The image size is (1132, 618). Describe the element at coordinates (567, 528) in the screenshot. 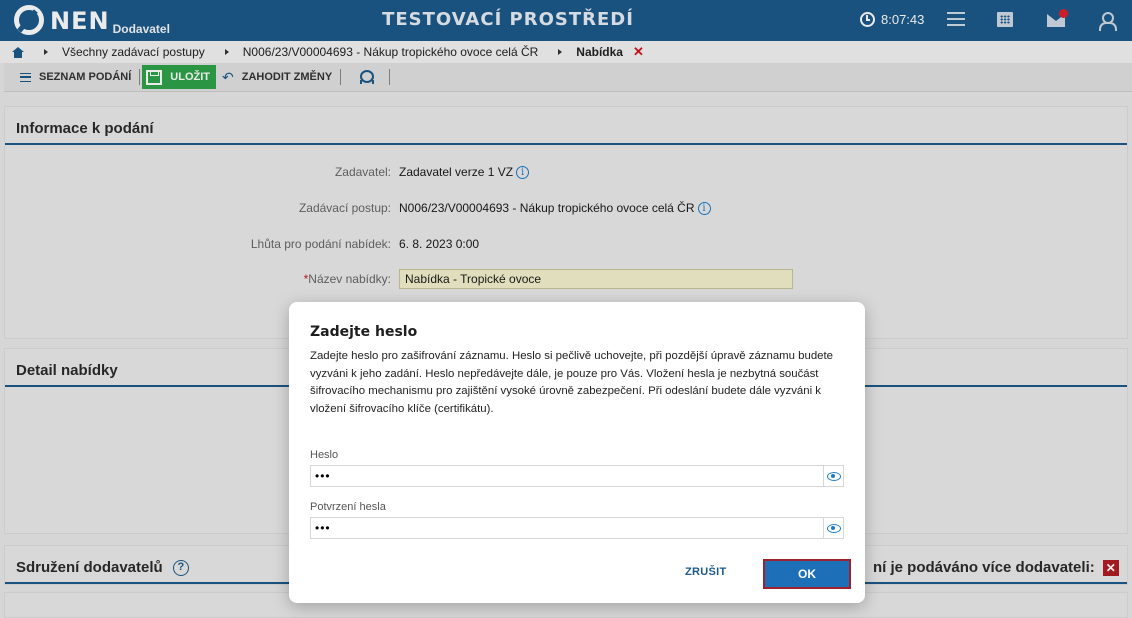

I see `confirm-password-input` at that location.